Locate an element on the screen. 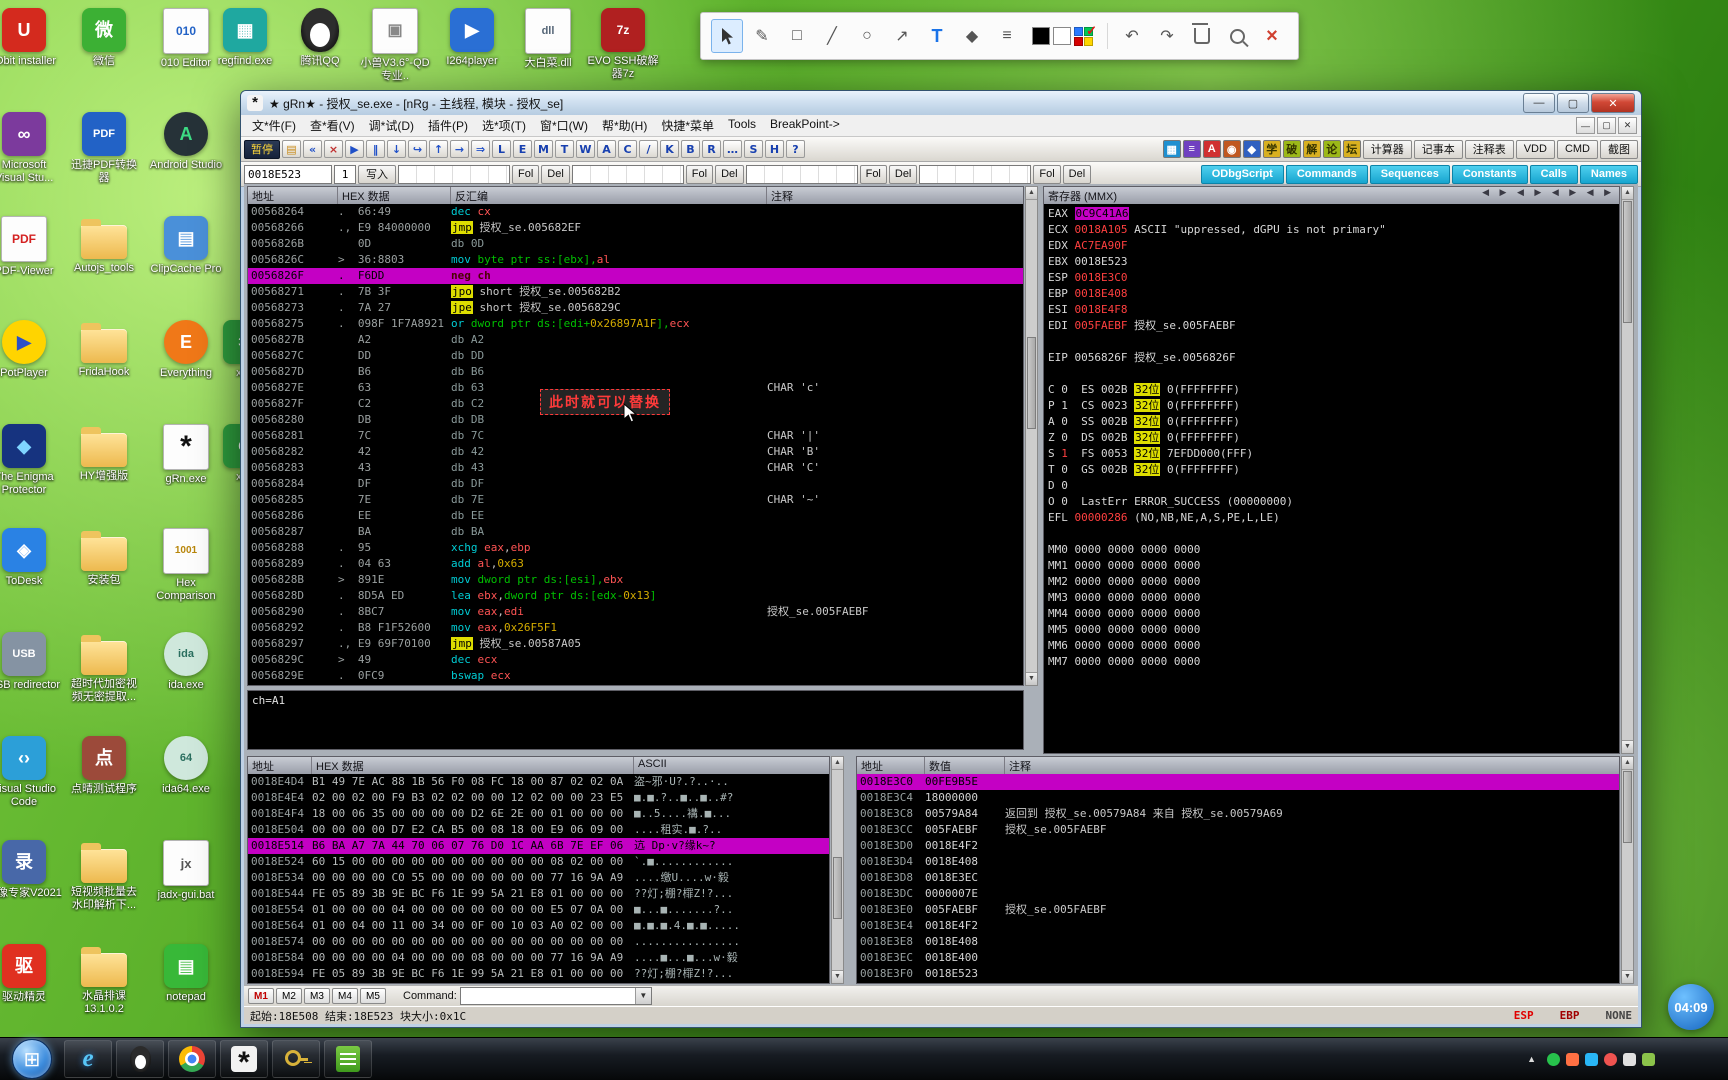  disasm-row: 0056826F . F6DD neg ch is located at coordinates (635, 276).